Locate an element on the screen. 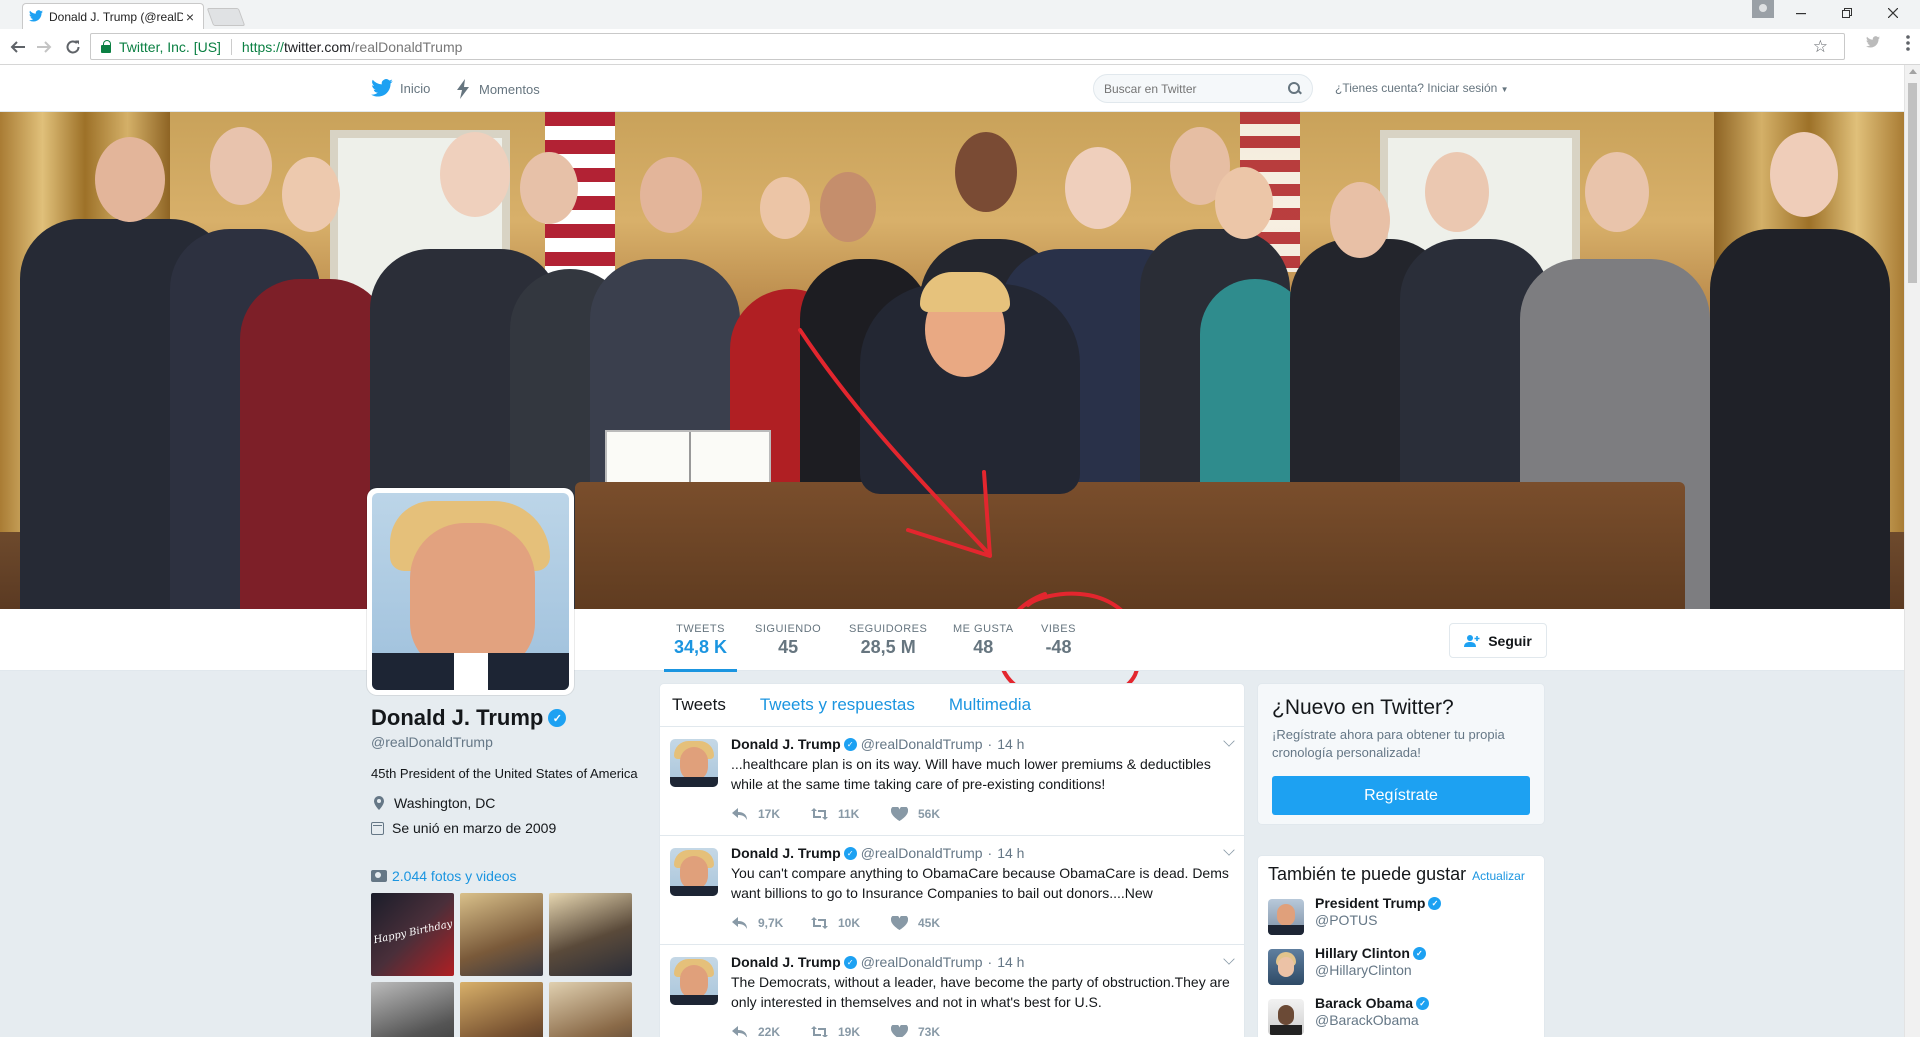 This screenshot has width=1920, height=1037. like-count: 56K is located at coordinates (929, 814).